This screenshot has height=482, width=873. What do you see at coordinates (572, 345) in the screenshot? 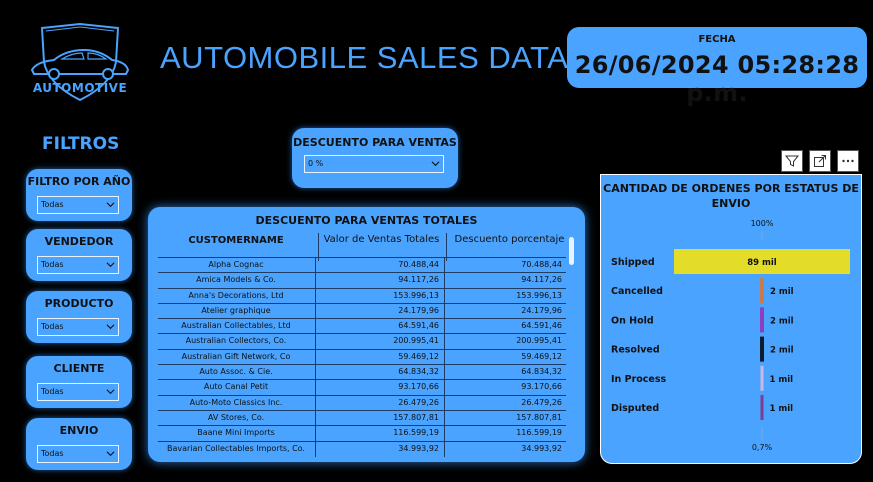
I see `table-scrollbar` at bounding box center [572, 345].